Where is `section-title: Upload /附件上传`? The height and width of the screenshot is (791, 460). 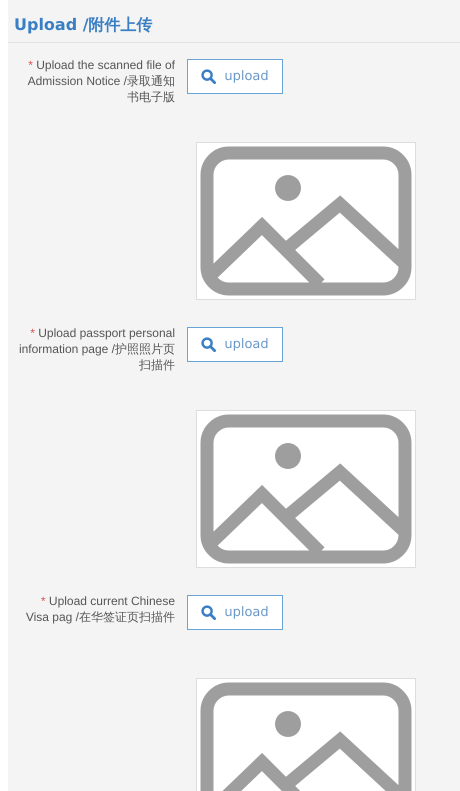 section-title: Upload /附件上传 is located at coordinates (234, 21).